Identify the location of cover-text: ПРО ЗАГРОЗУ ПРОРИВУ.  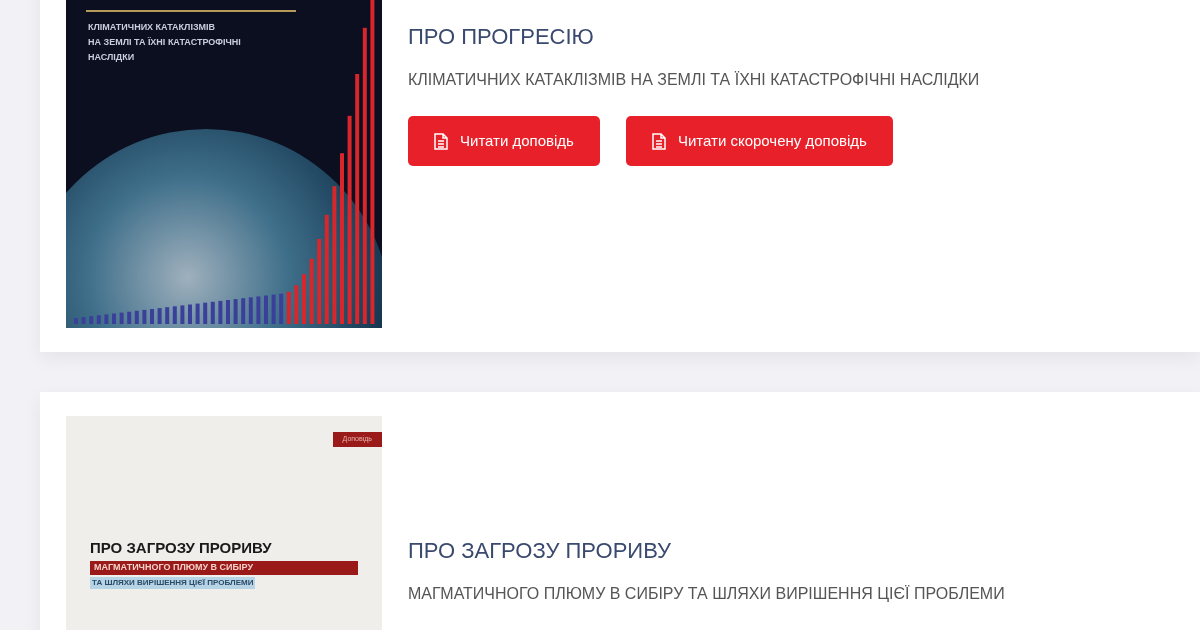
(181, 547).